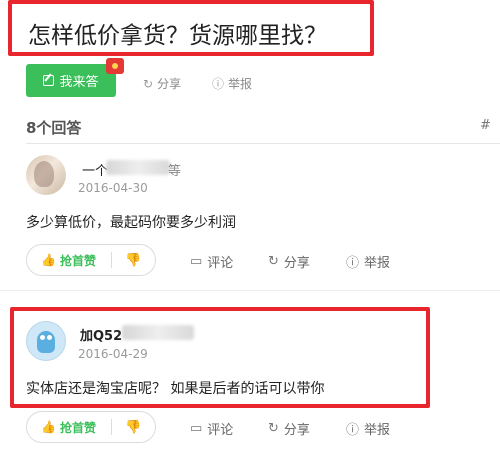 The width and height of the screenshot is (500, 466). What do you see at coordinates (49, 80) in the screenshot?
I see `edit-icon` at bounding box center [49, 80].